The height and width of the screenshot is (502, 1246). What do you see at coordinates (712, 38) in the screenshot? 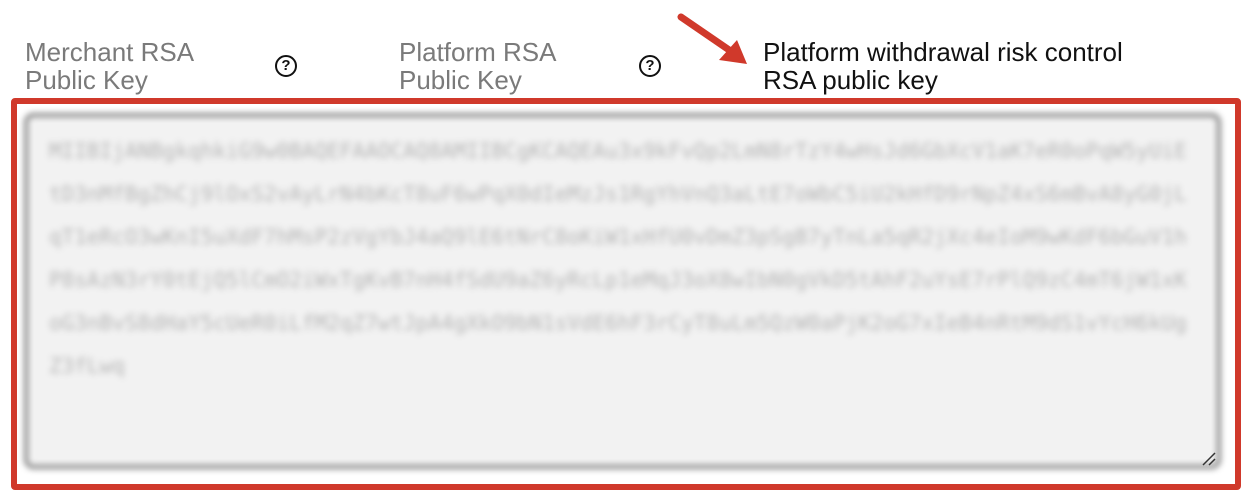
I see `annotation-arrow-icon` at bounding box center [712, 38].